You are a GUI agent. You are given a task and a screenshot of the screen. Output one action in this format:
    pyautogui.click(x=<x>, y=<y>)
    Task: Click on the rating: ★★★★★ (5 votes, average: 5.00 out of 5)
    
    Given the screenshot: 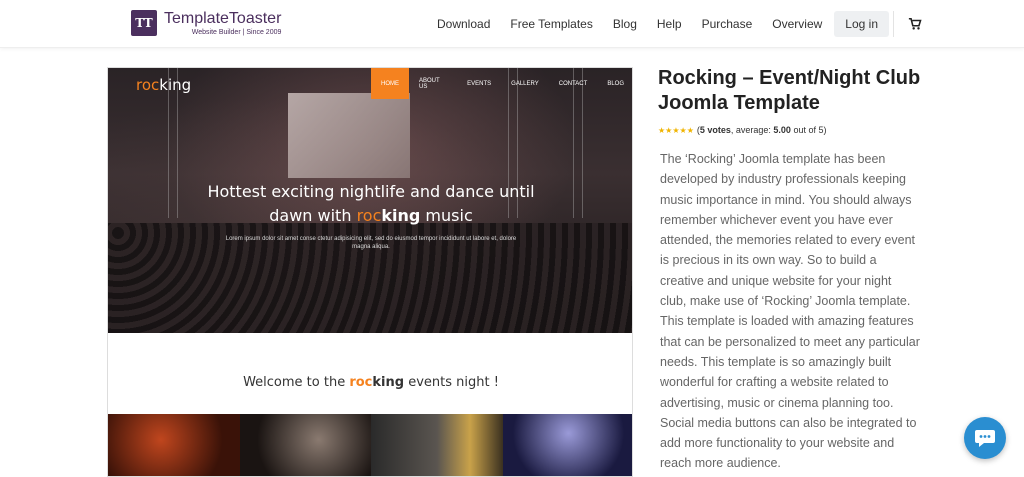 What is the action you would take?
    pyautogui.click(x=793, y=130)
    